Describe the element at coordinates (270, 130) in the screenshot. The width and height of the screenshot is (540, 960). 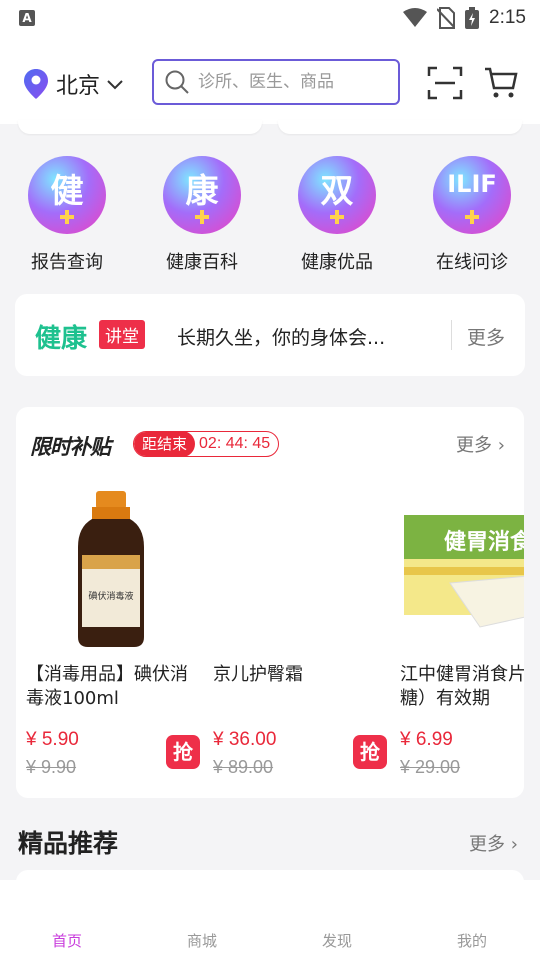
I see `banner-cards` at that location.